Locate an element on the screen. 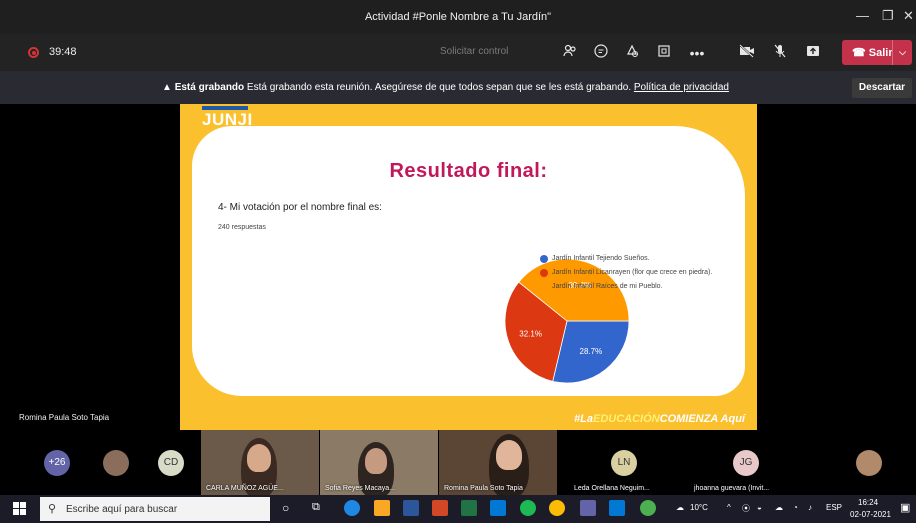 The image size is (916, 523). leave-label: ☎ Salir is located at coordinates (872, 53).